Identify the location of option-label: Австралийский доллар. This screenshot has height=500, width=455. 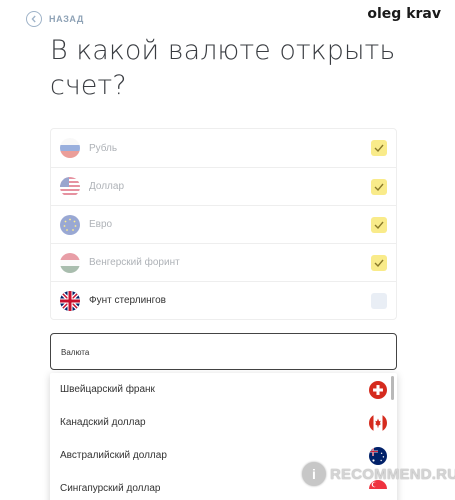
(113, 455).